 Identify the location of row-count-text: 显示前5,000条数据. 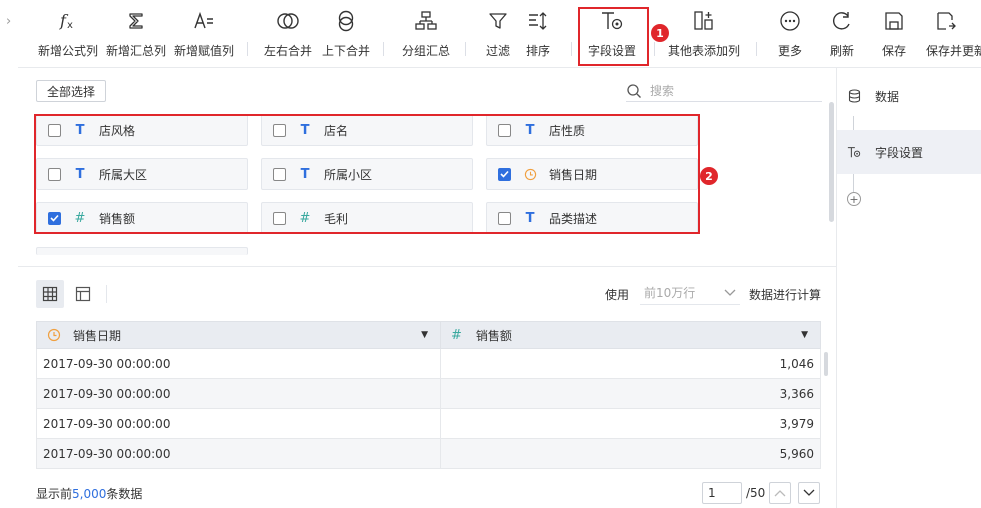
(89, 493).